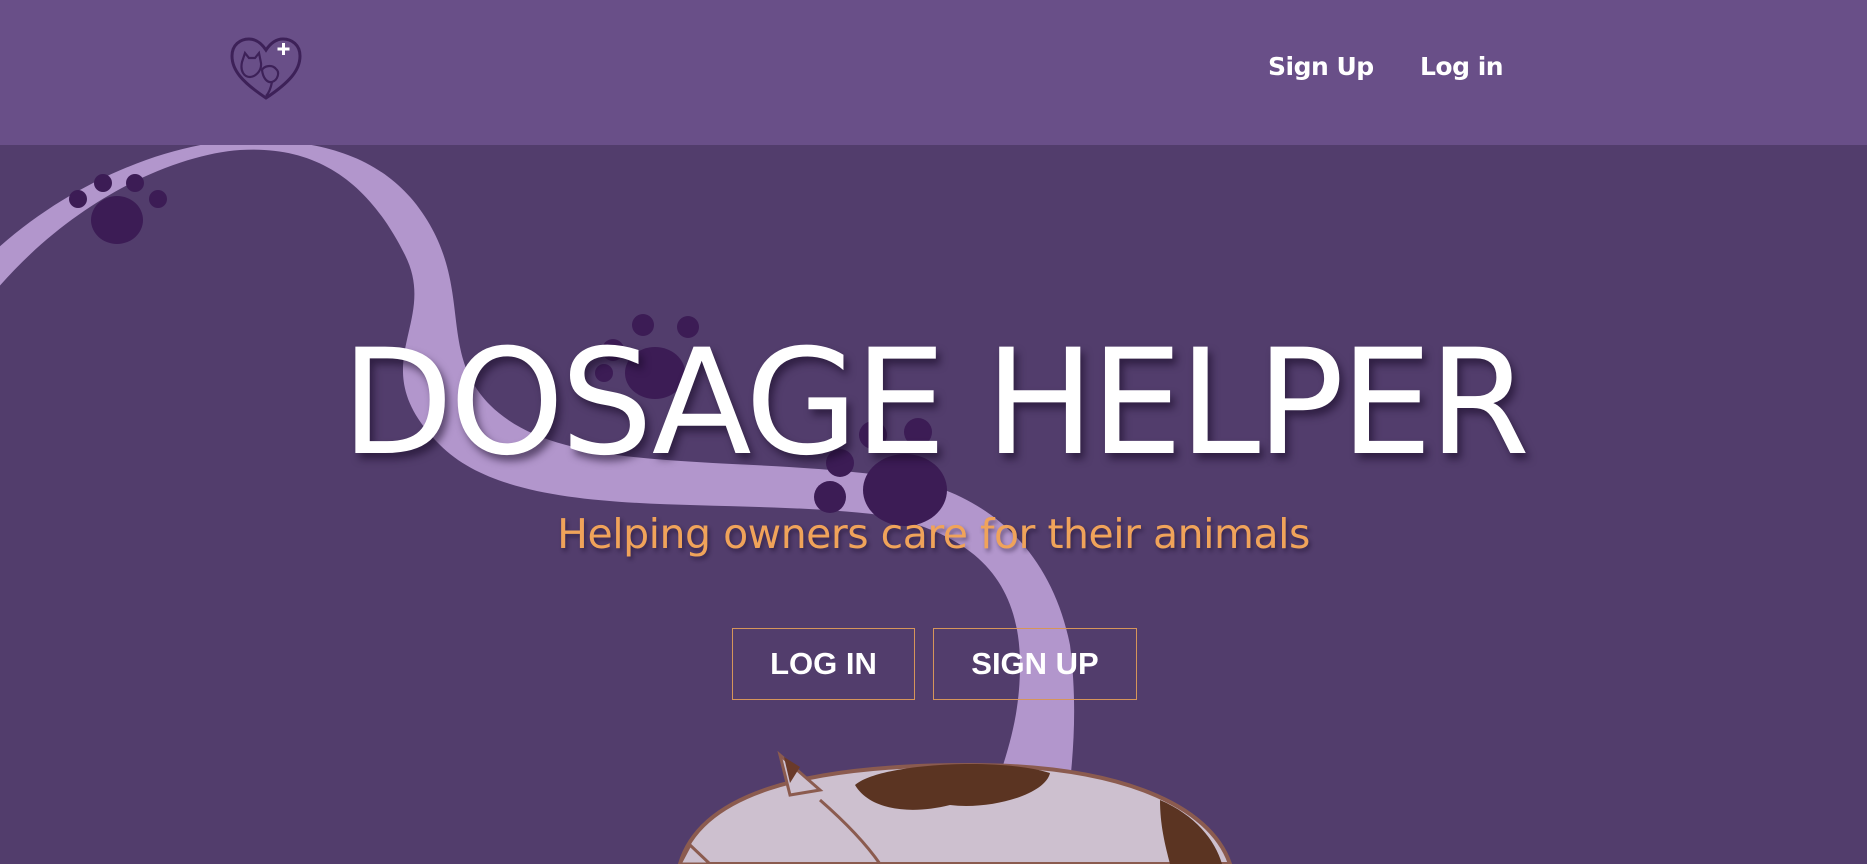  I want to click on home-logo-link, so click(266, 69).